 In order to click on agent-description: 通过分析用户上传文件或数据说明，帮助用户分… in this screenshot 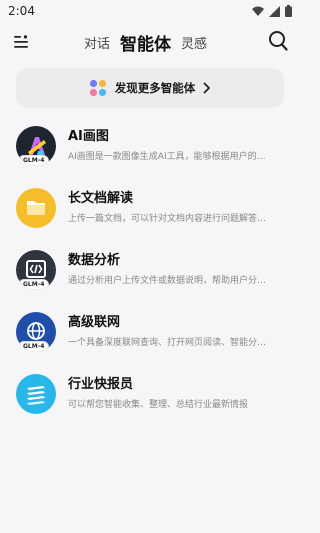, I will do `click(167, 281)`.